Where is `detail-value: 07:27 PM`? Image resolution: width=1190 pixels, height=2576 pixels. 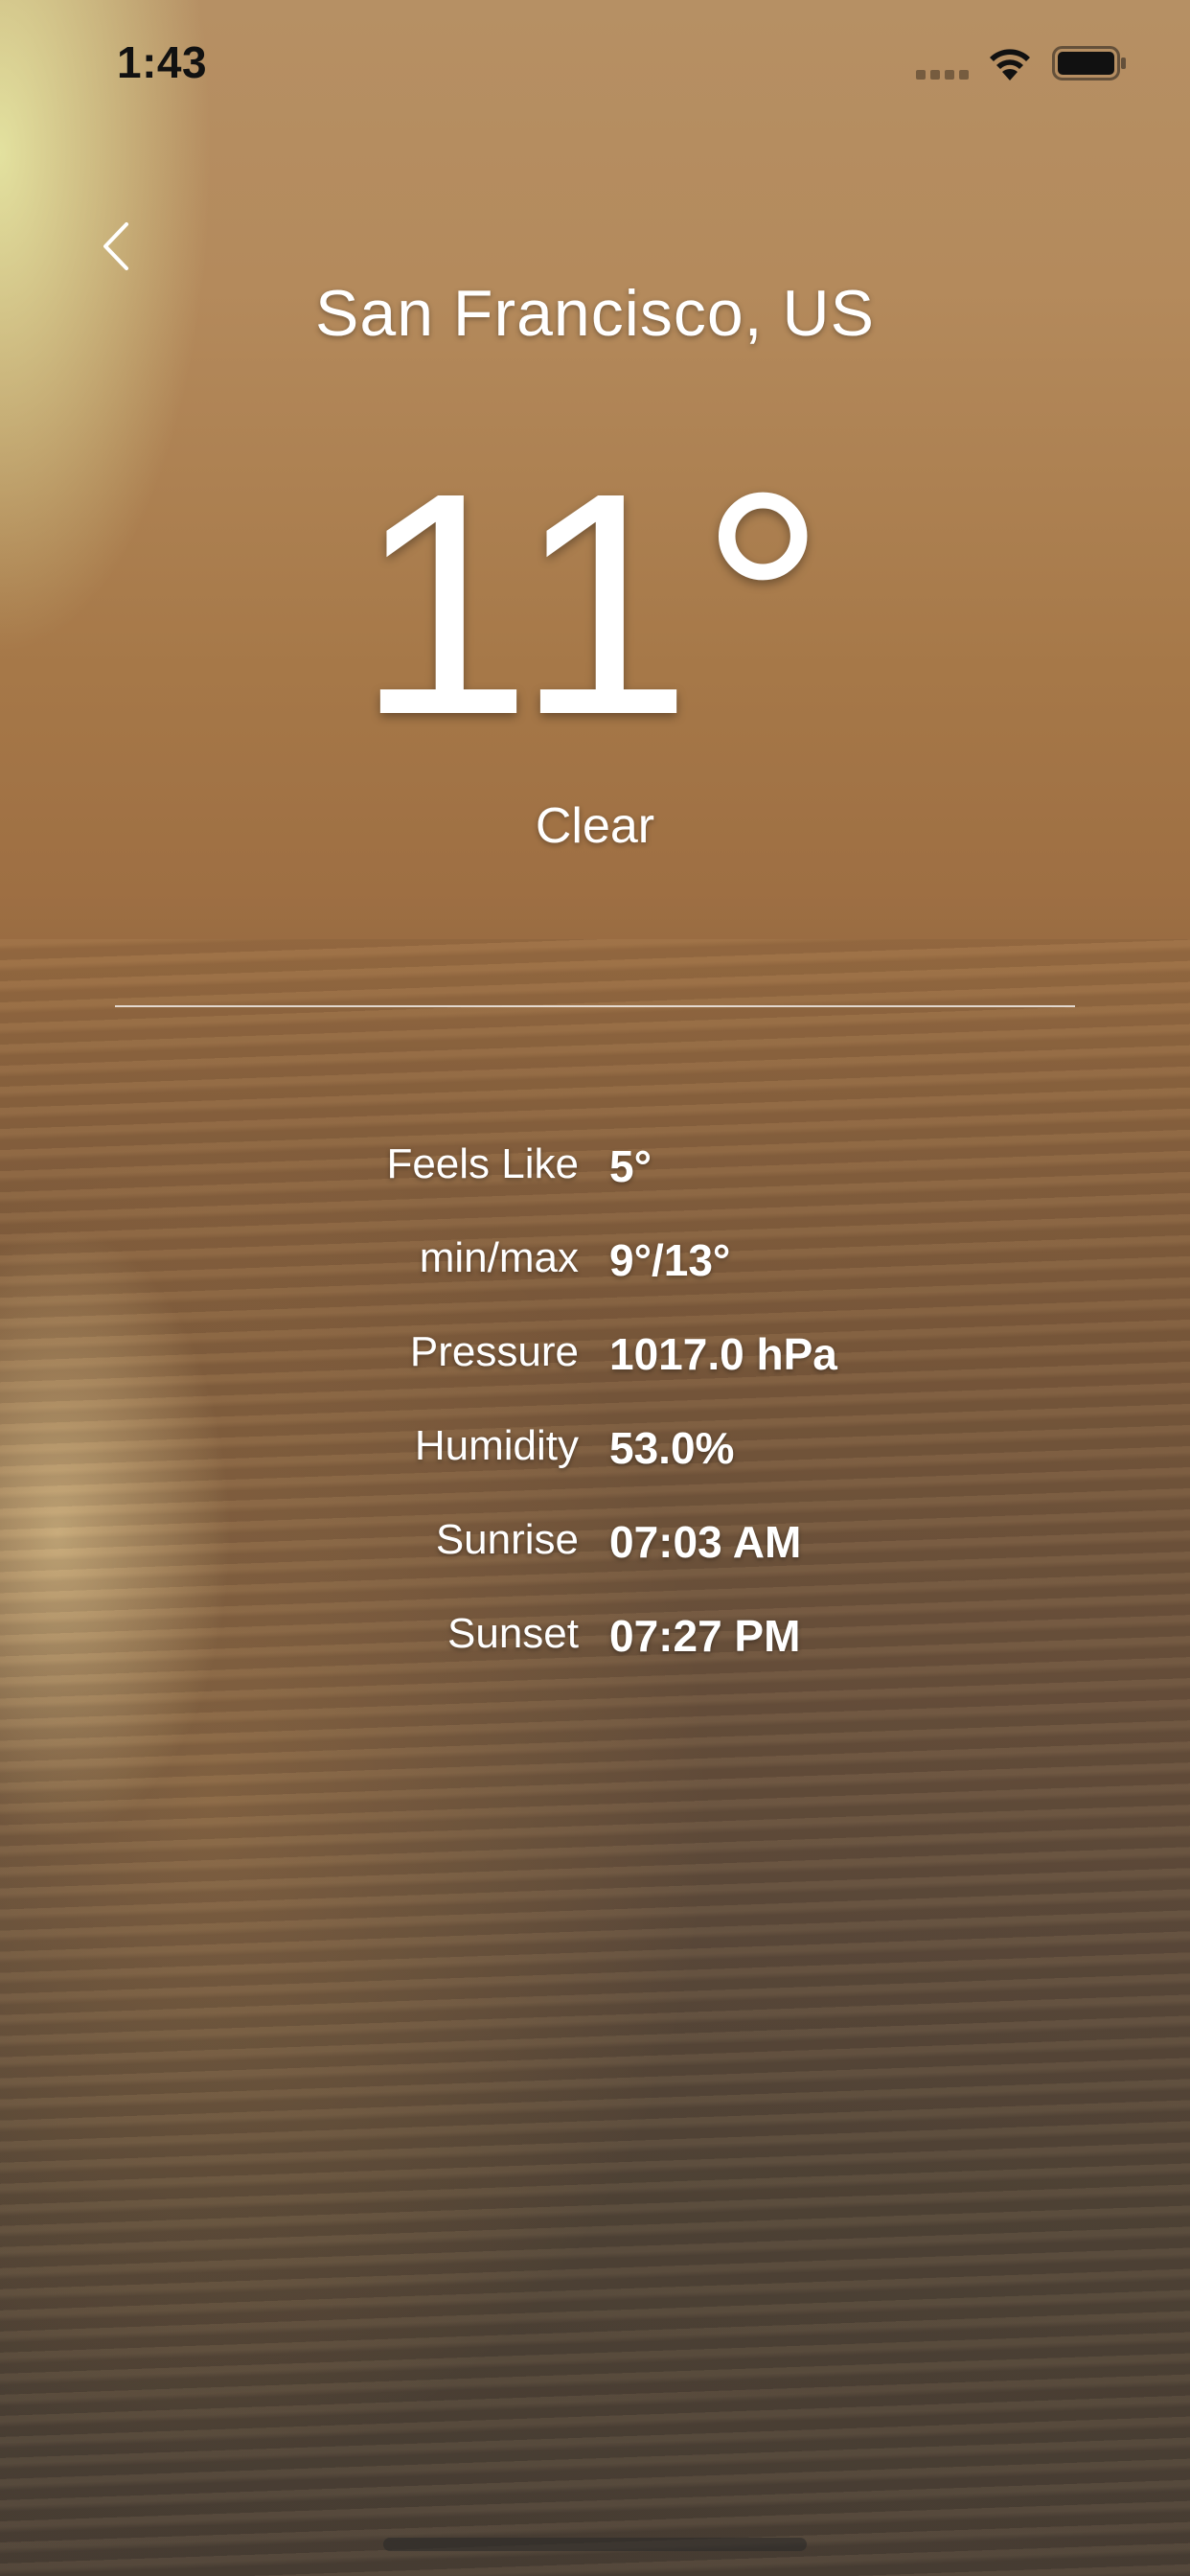
detail-value: 07:27 PM is located at coordinates (705, 1636).